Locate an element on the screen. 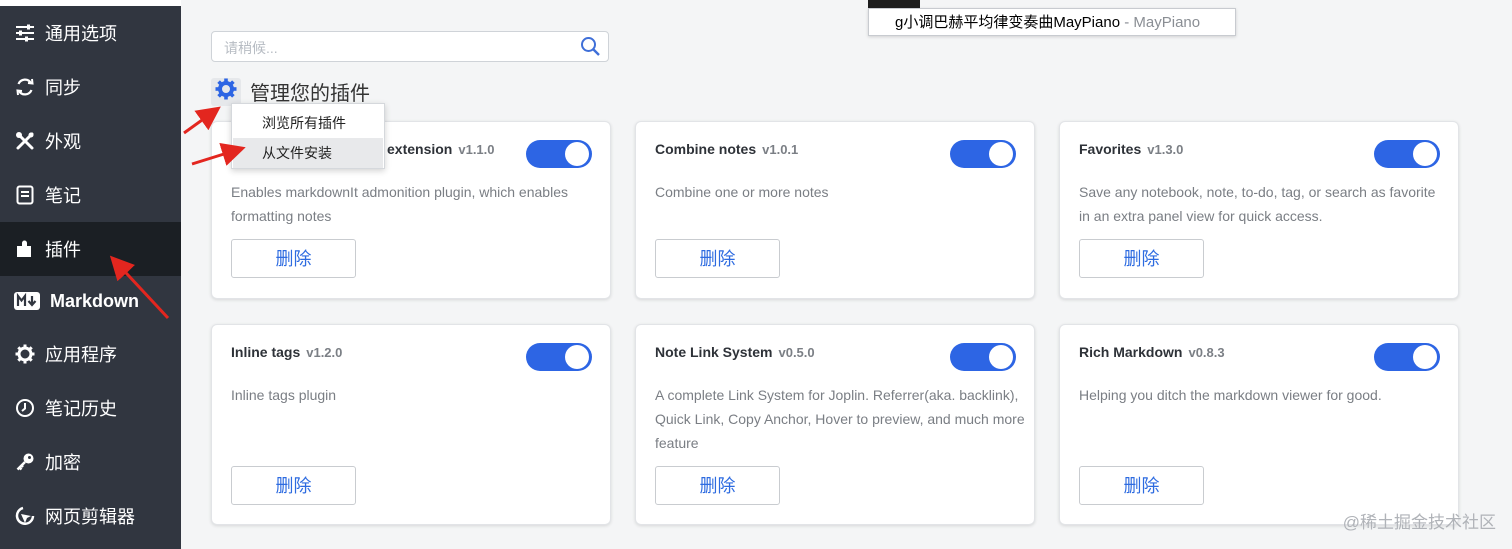 The width and height of the screenshot is (1512, 549). markdown-icon is located at coordinates (27, 301).